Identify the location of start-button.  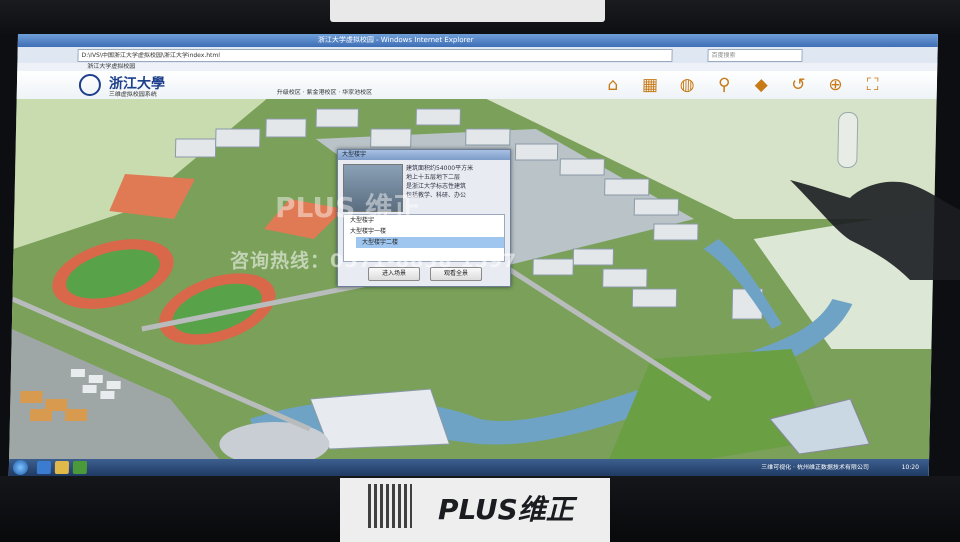
(20, 467).